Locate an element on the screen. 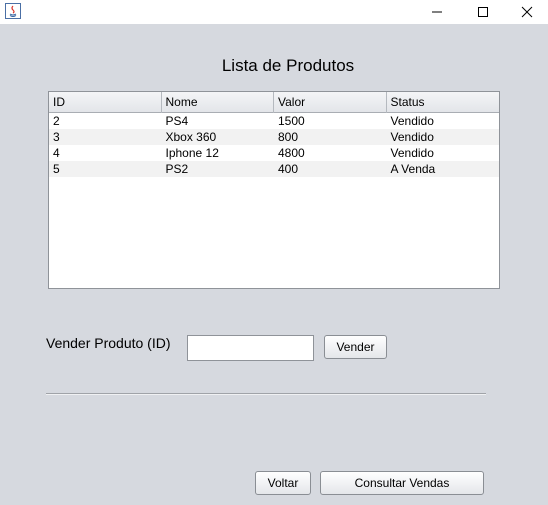 The image size is (548, 505). cell-valor: 800 is located at coordinates (288, 137).